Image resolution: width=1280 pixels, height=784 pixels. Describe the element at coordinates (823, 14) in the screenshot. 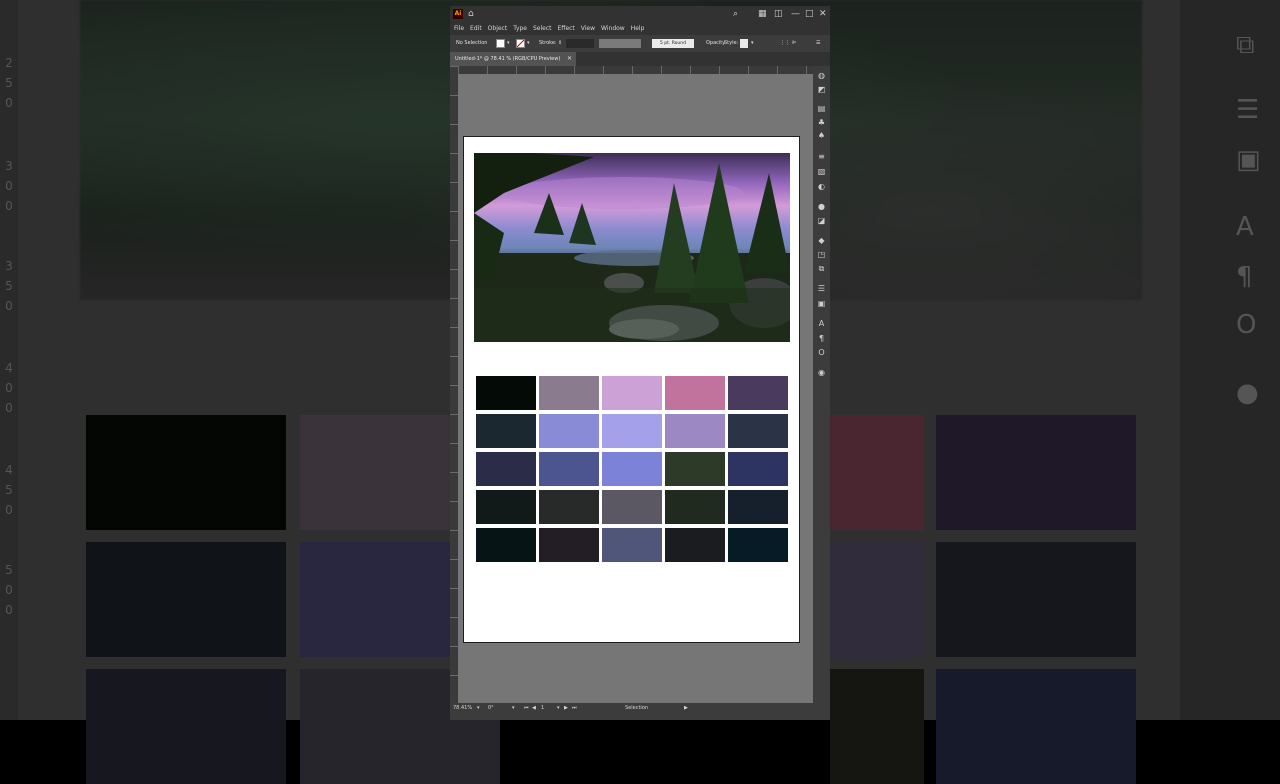

I see `close-button: ✕` at that location.